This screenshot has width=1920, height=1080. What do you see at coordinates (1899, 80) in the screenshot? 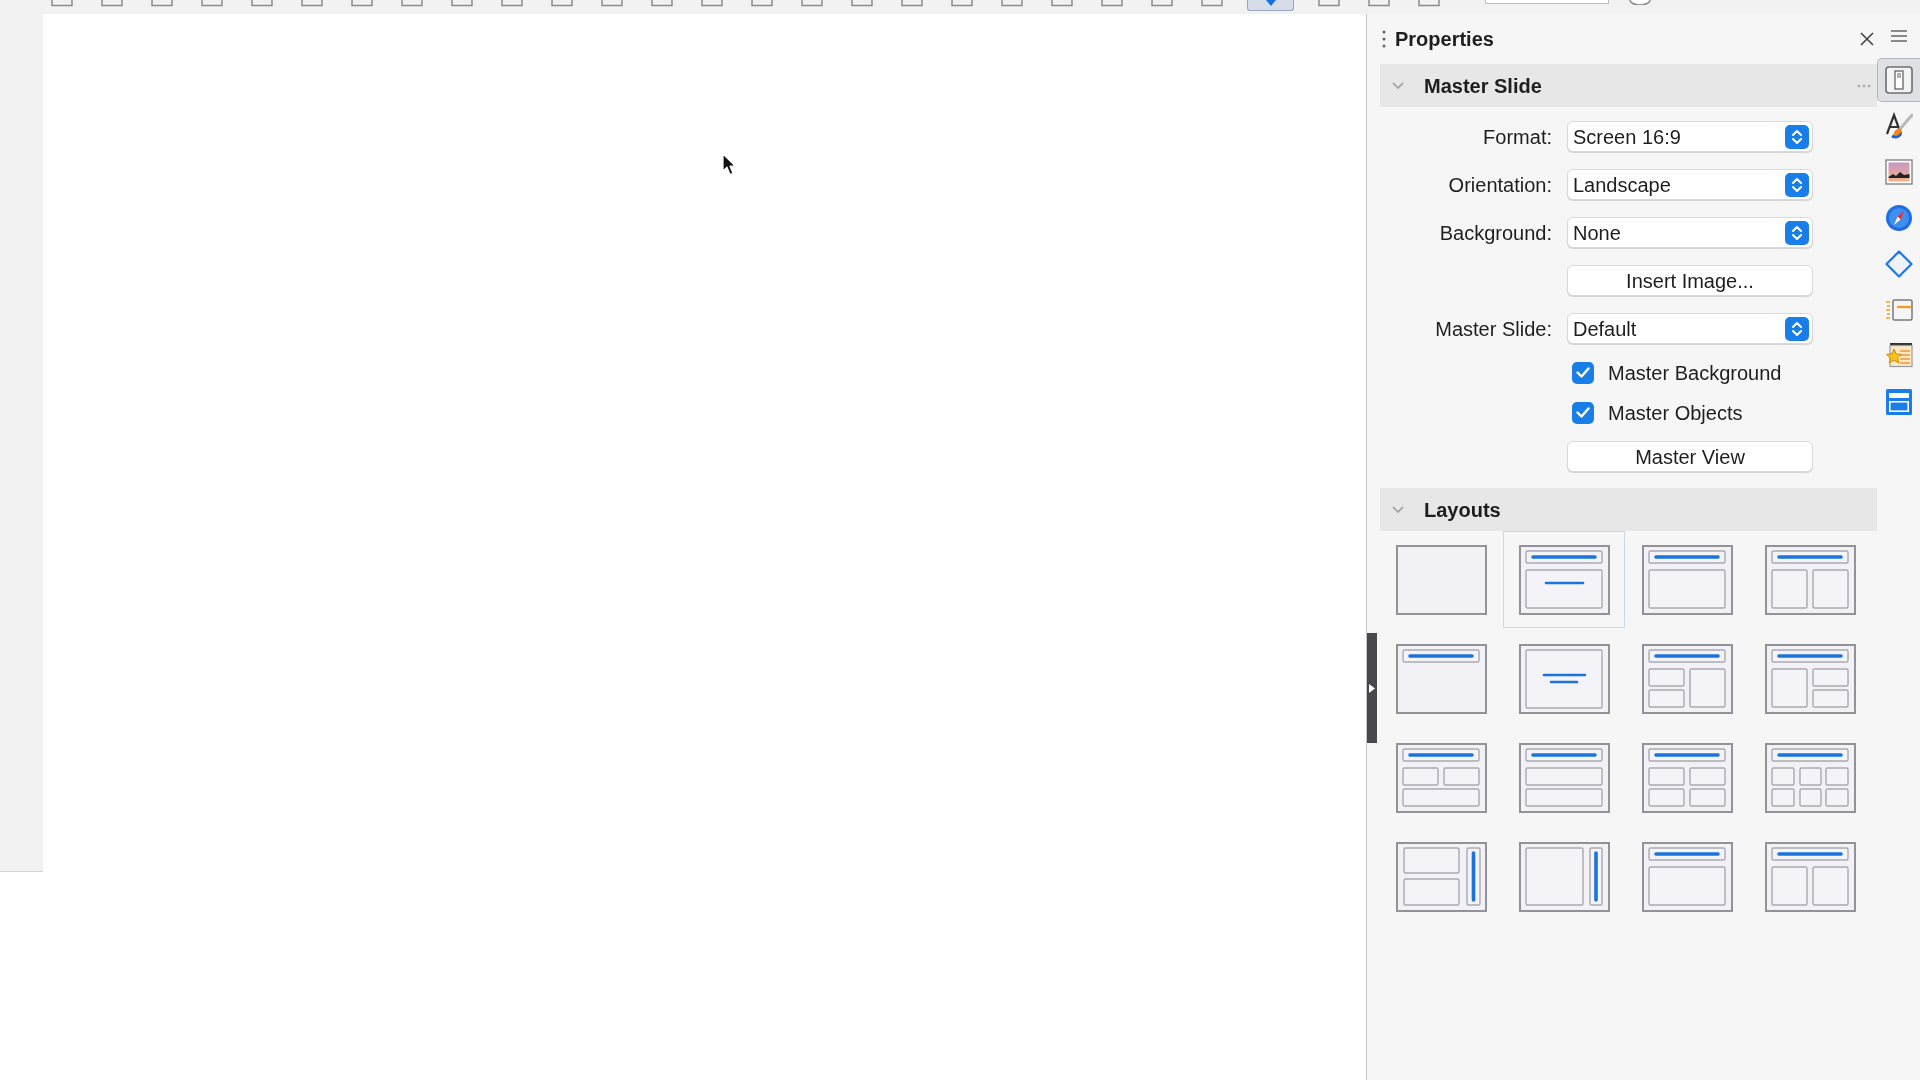
I see `page-frame-icon` at bounding box center [1899, 80].